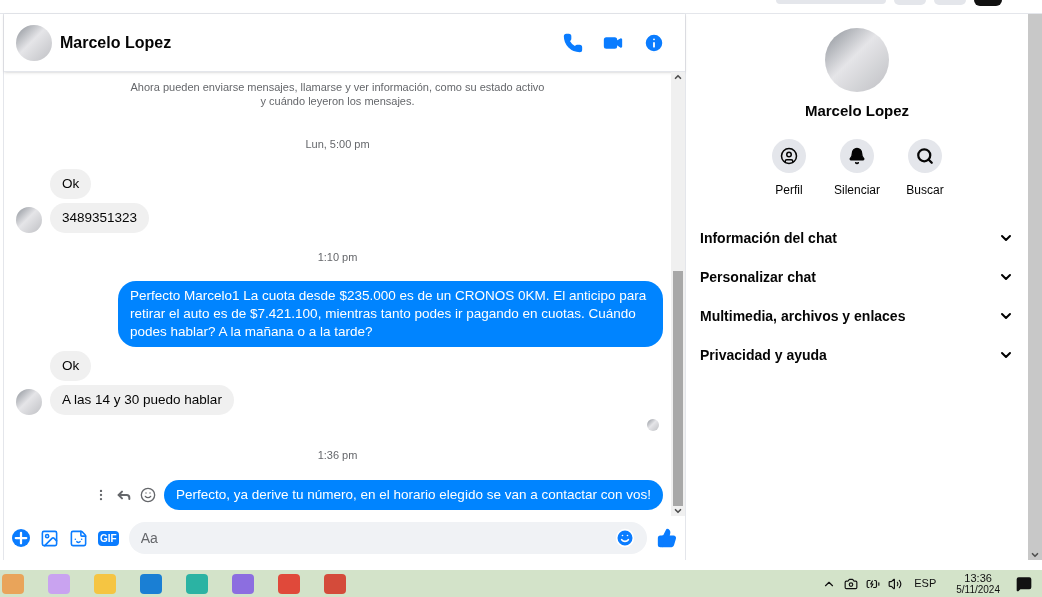  I want to click on profile-name: Marcelo Lopez, so click(857, 111).